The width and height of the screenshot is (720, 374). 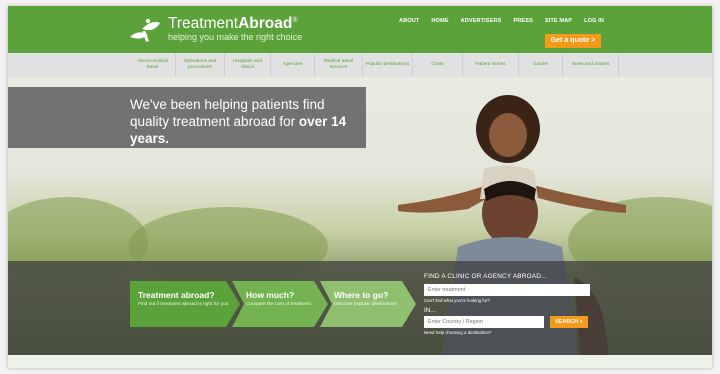 What do you see at coordinates (573, 41) in the screenshot?
I see `get-quote-button: Get a quote >` at bounding box center [573, 41].